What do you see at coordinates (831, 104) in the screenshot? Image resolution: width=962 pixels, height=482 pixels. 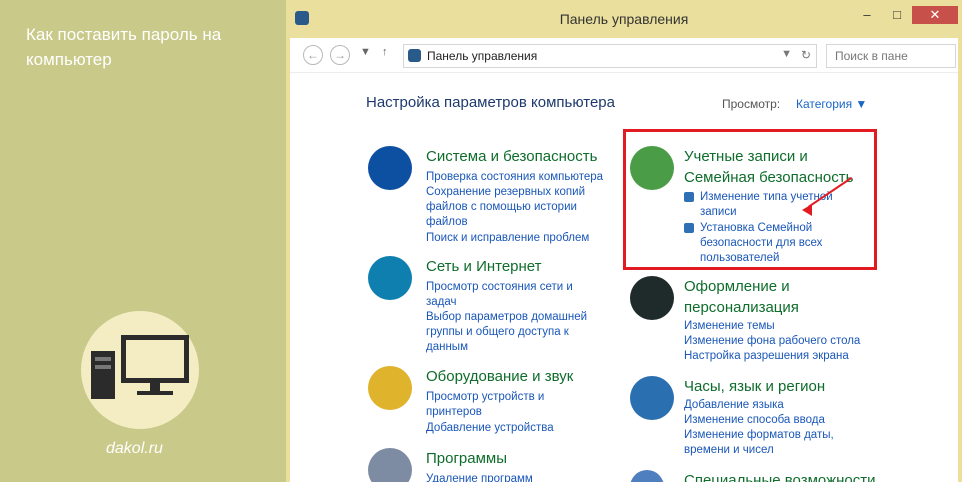 I see `view-dropdown: Категория ▼` at bounding box center [831, 104].